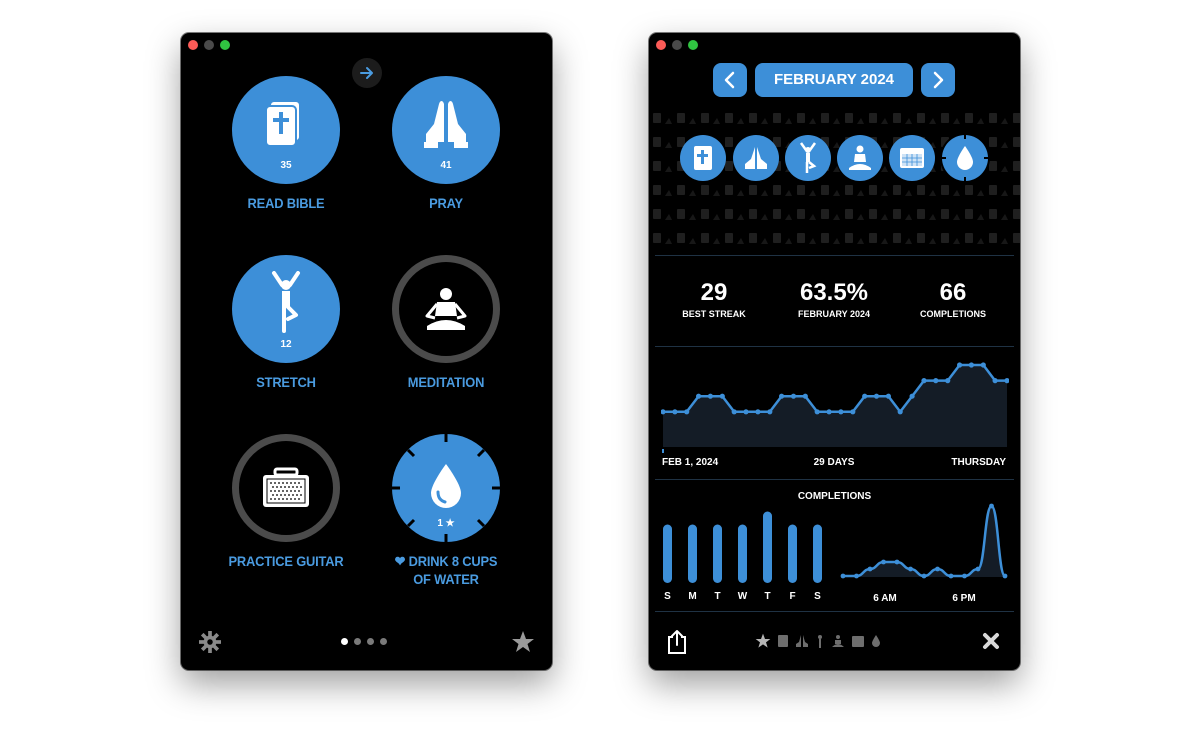  I want to click on habit-read-bible-button: 35, so click(286, 130).